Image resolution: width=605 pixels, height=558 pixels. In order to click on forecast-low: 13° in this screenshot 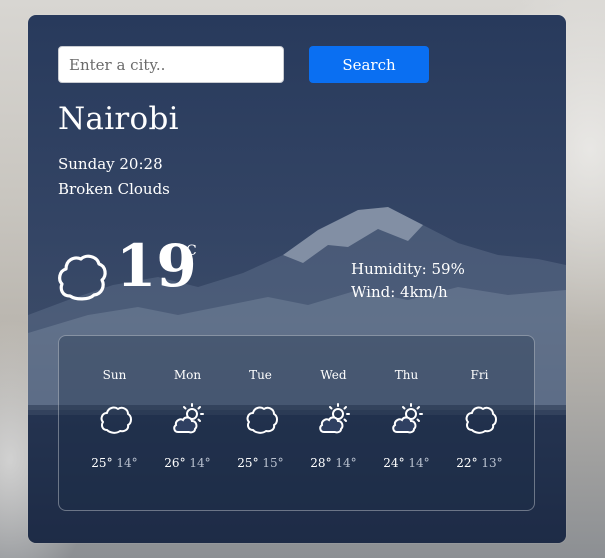, I will do `click(492, 463)`.